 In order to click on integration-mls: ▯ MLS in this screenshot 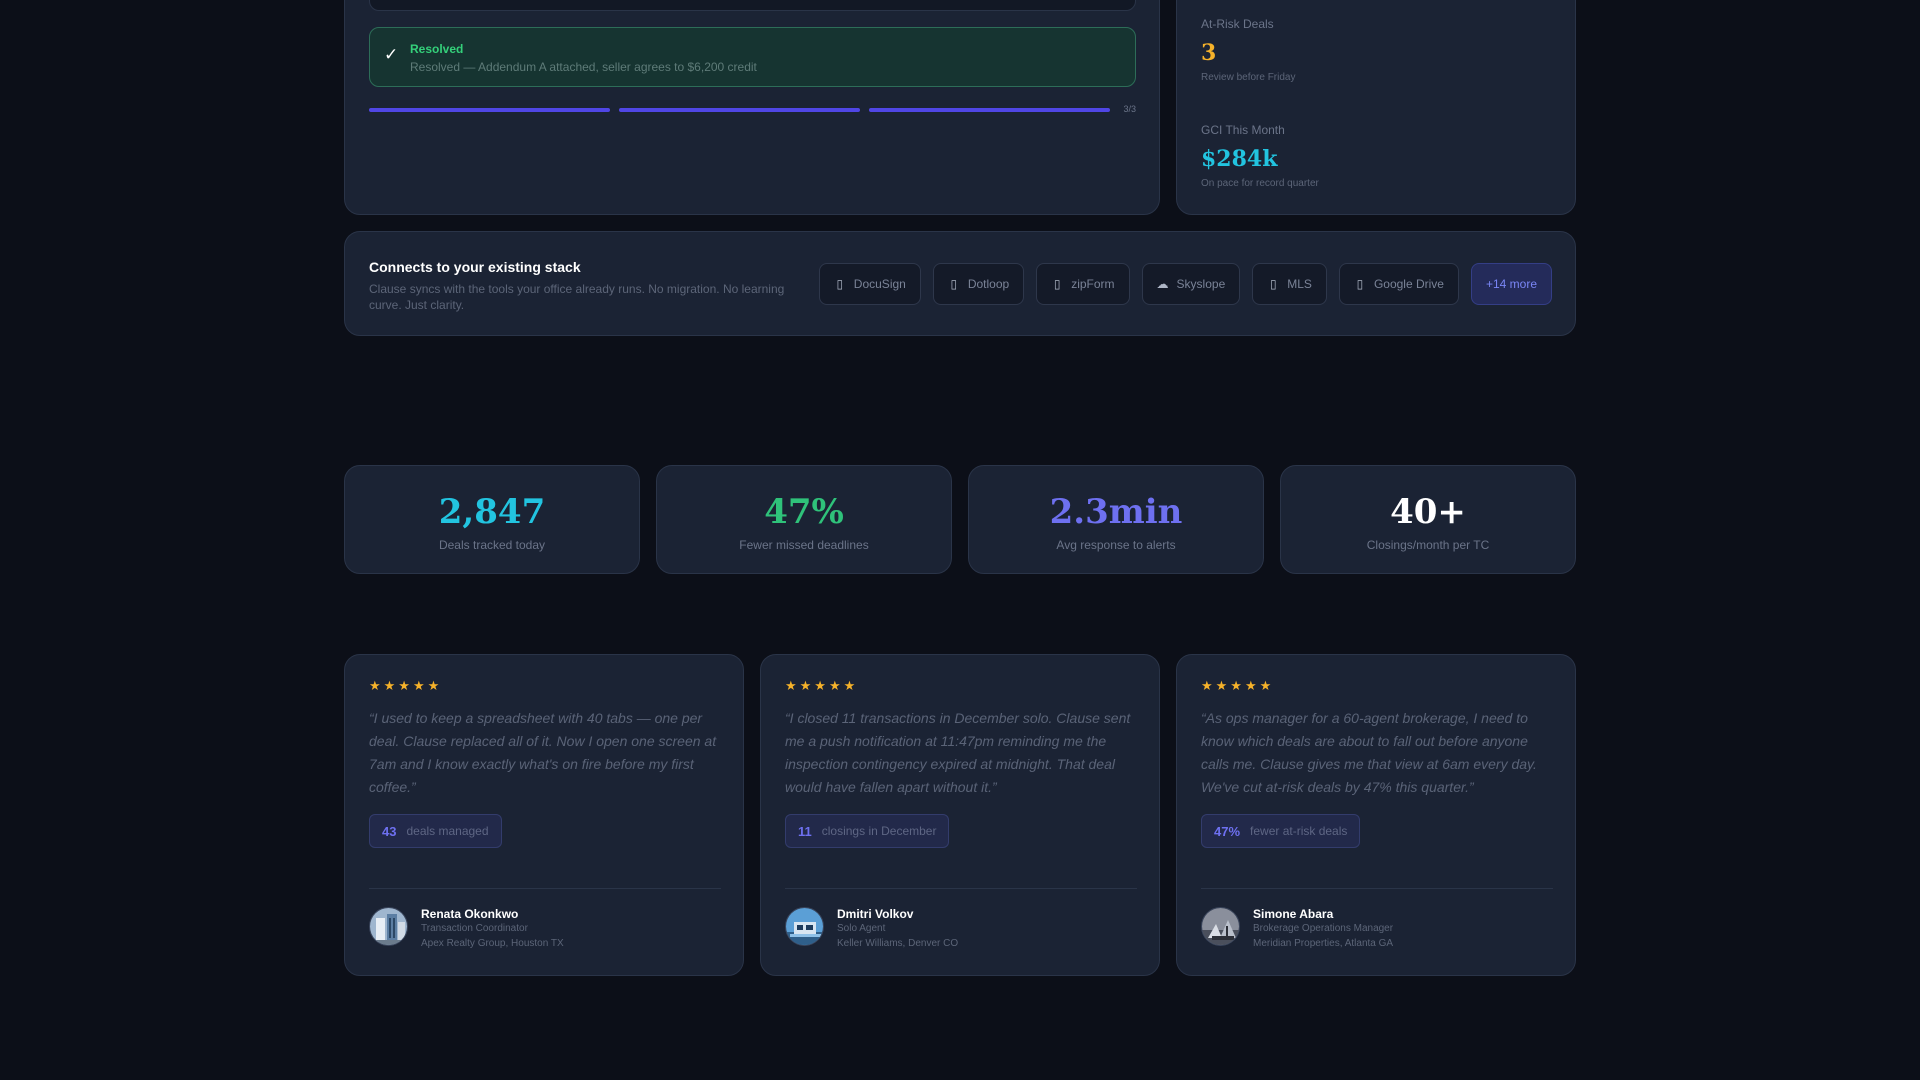, I will do `click(1289, 284)`.